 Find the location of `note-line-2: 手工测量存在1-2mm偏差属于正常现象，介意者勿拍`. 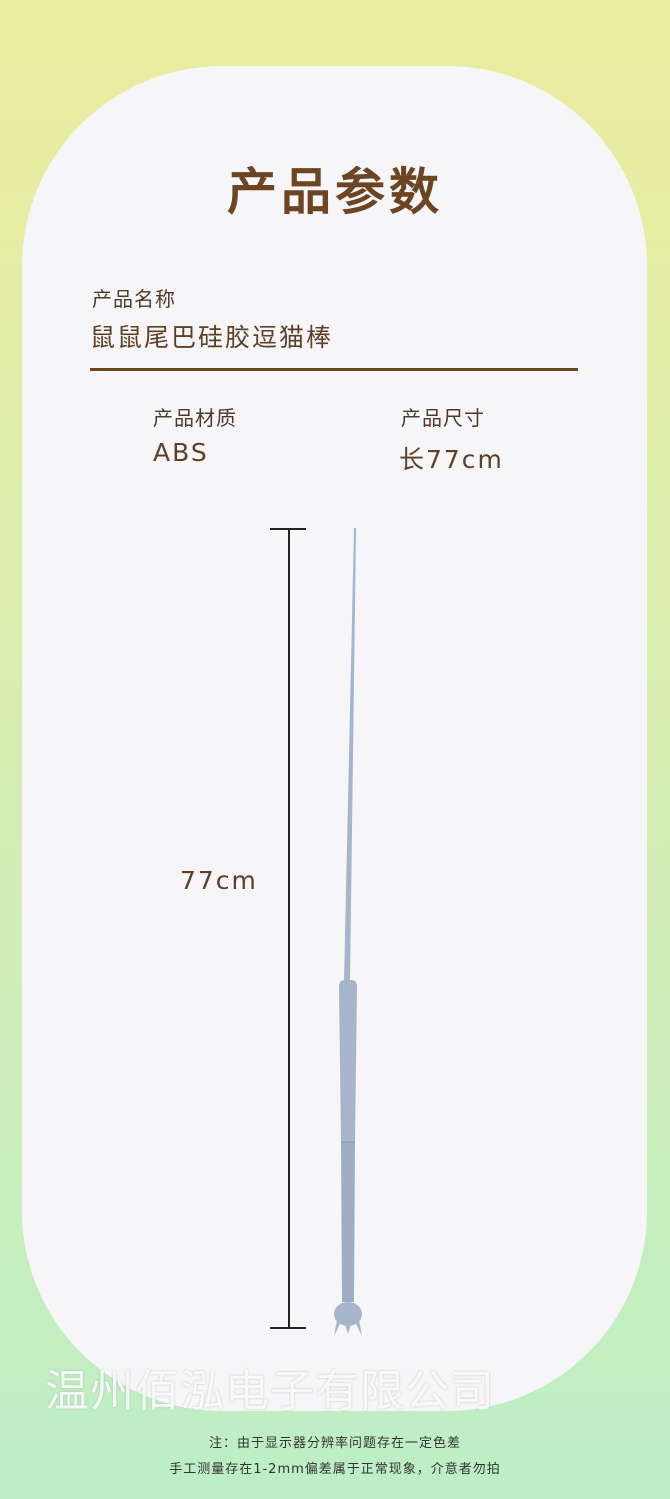

note-line-2: 手工测量存在1-2mm偏差属于正常现象，介意者勿拍 is located at coordinates (335, 1469).